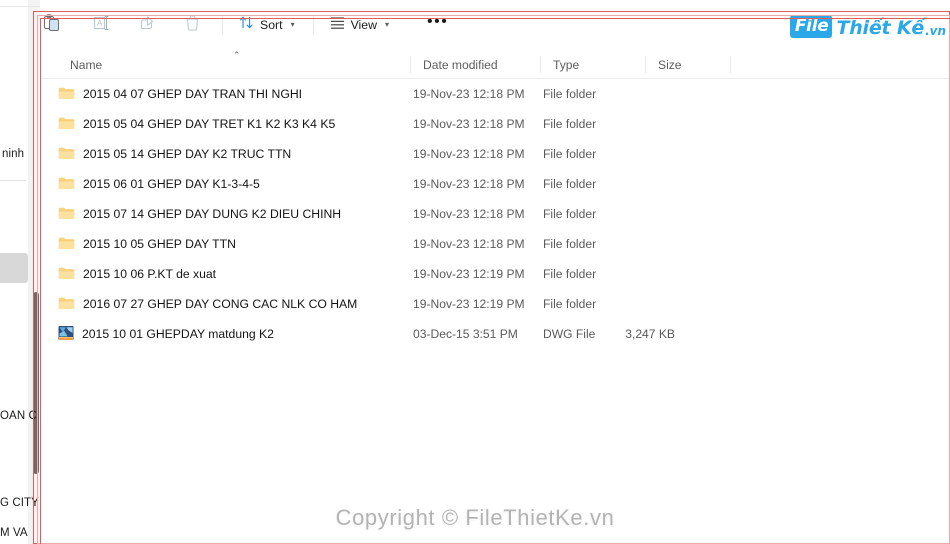 The height and width of the screenshot is (544, 950). I want to click on copyright-watermark: Copyright © FileThietKe.vn, so click(475, 517).